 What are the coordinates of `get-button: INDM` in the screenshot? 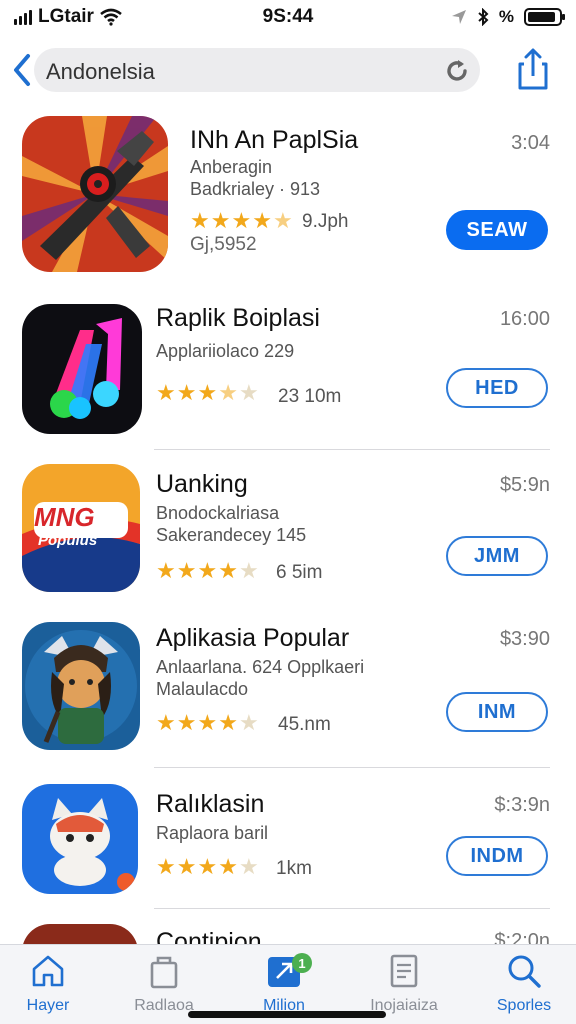 It's located at (497, 856).